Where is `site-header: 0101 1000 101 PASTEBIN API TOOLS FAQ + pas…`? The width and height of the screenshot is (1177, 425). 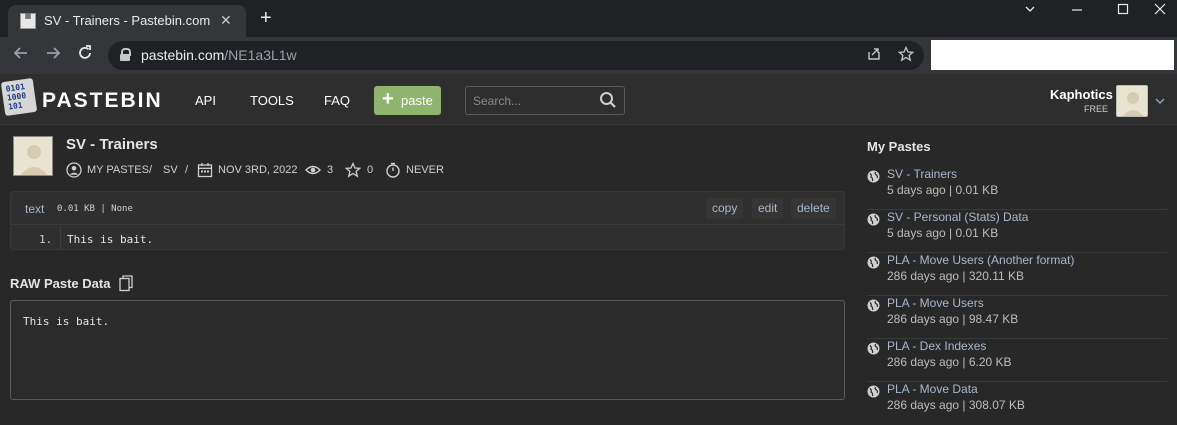
site-header: 0101 1000 101 PASTEBIN API TOOLS FAQ + pas… is located at coordinates (588, 99).